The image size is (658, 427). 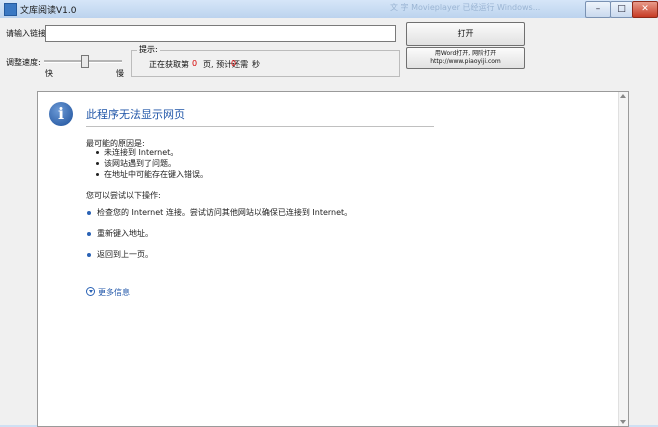 What do you see at coordinates (465, 53) in the screenshot?
I see `word-open-button-line1: 用Word打开, 网阶打开` at bounding box center [465, 53].